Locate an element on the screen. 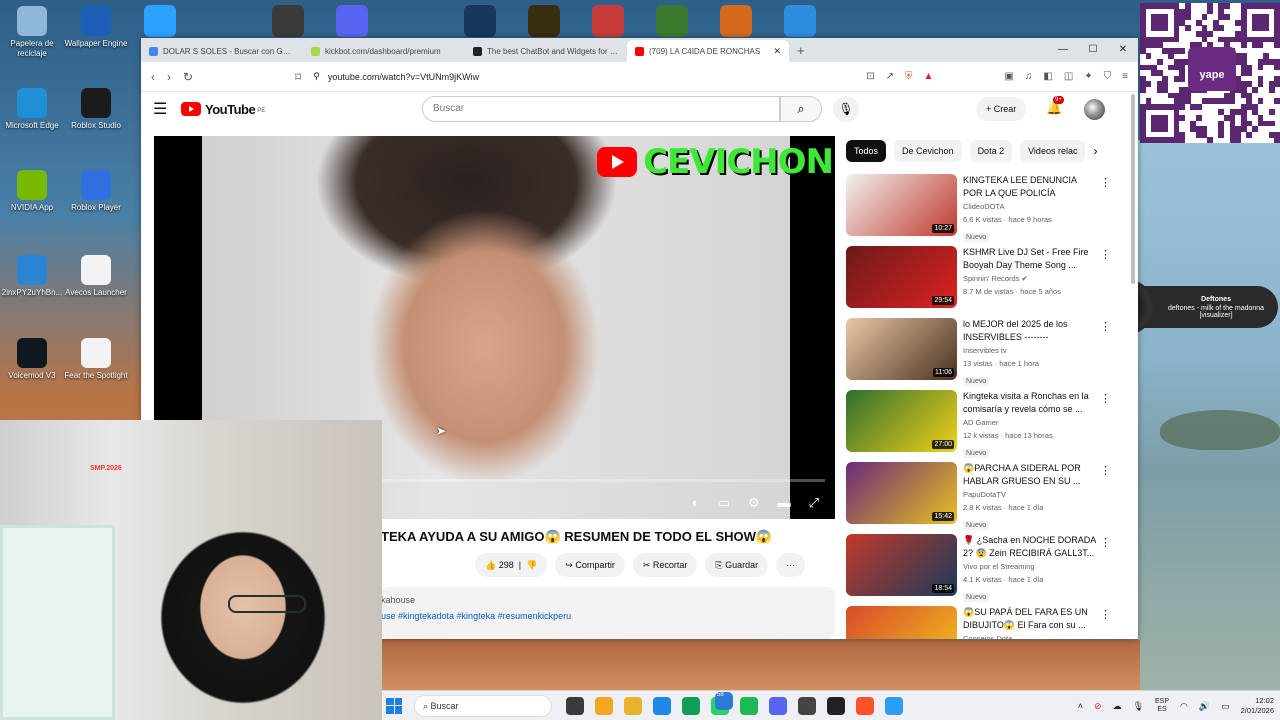  share-icon: ↗ is located at coordinates (890, 76).